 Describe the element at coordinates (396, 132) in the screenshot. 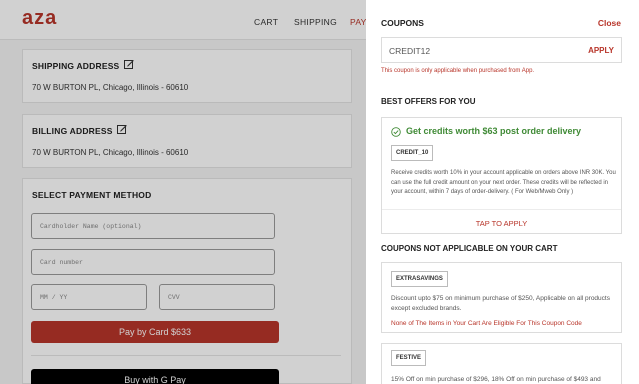

I see `check-circle-icon` at that location.